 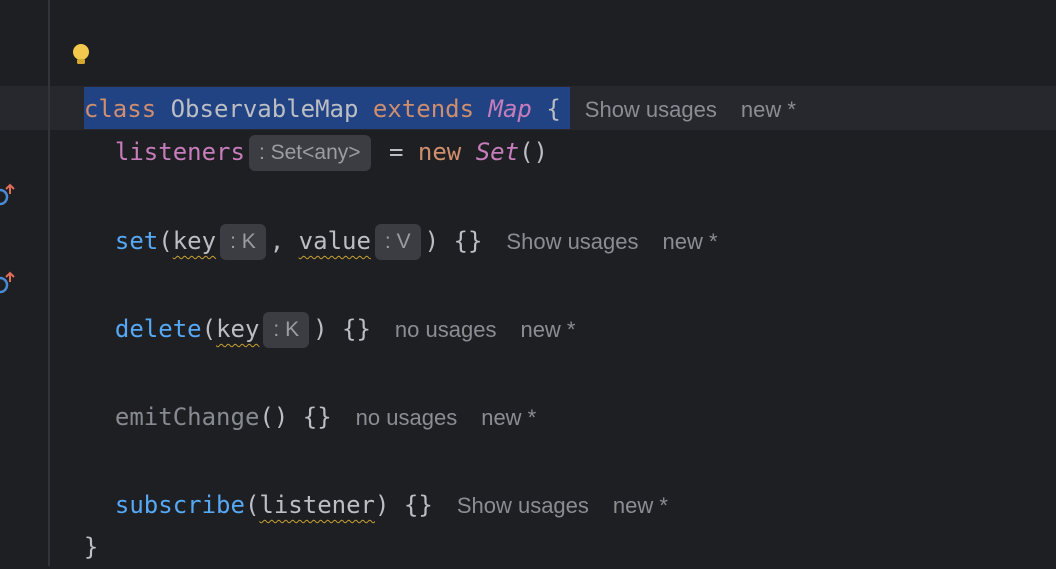 I want to click on lightbulb-icon, so click(x=81, y=55).